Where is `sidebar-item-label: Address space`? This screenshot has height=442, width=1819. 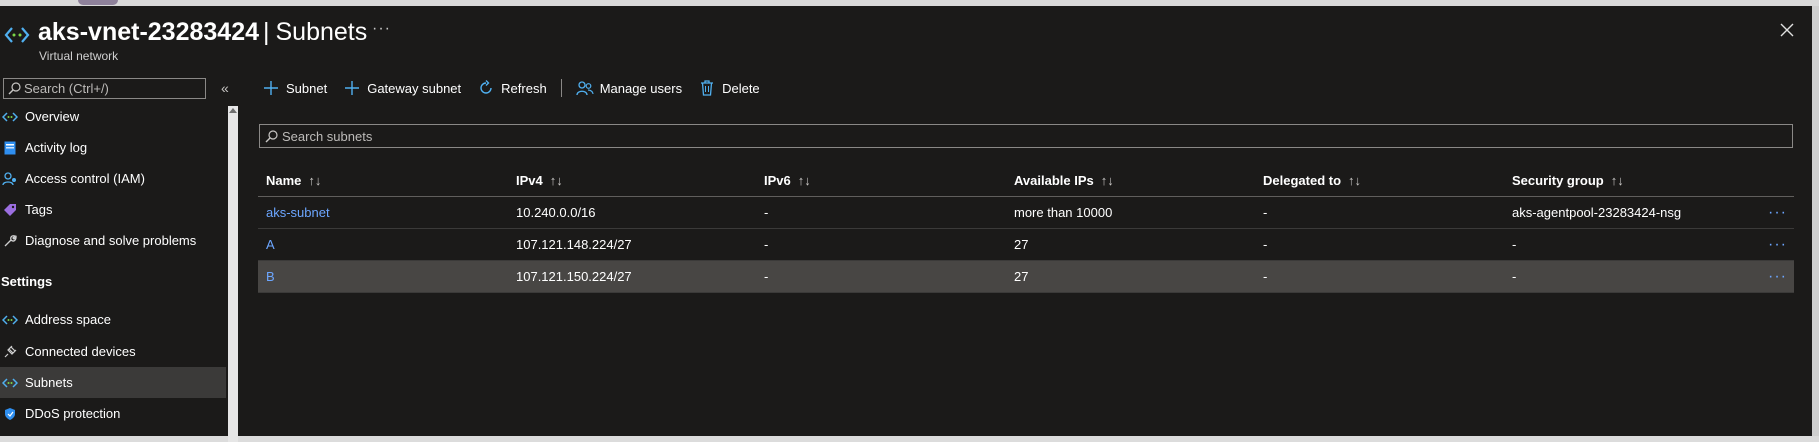 sidebar-item-label: Address space is located at coordinates (68, 319).